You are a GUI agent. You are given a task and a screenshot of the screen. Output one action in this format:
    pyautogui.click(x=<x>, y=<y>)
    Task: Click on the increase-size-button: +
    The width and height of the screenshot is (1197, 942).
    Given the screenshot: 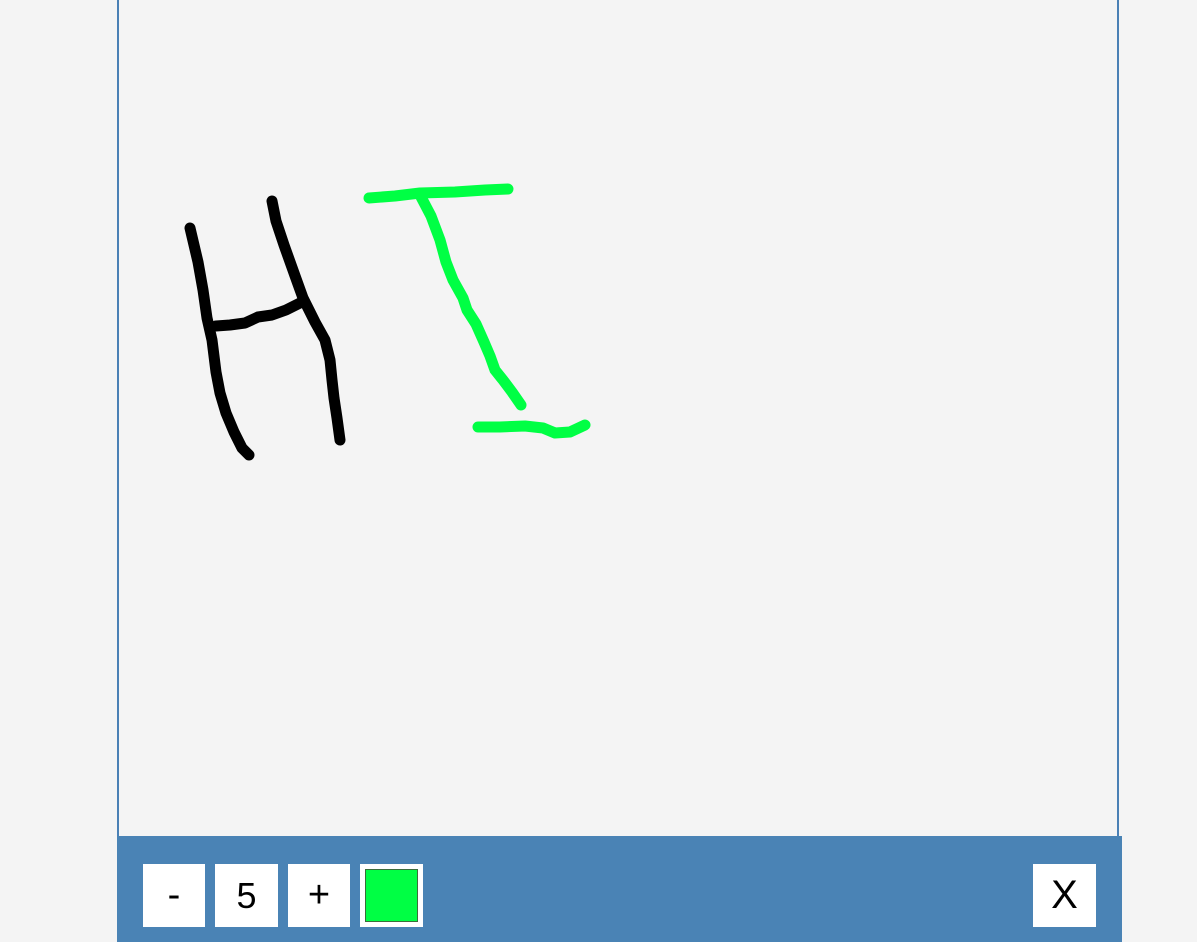 What is the action you would take?
    pyautogui.click(x=319, y=895)
    